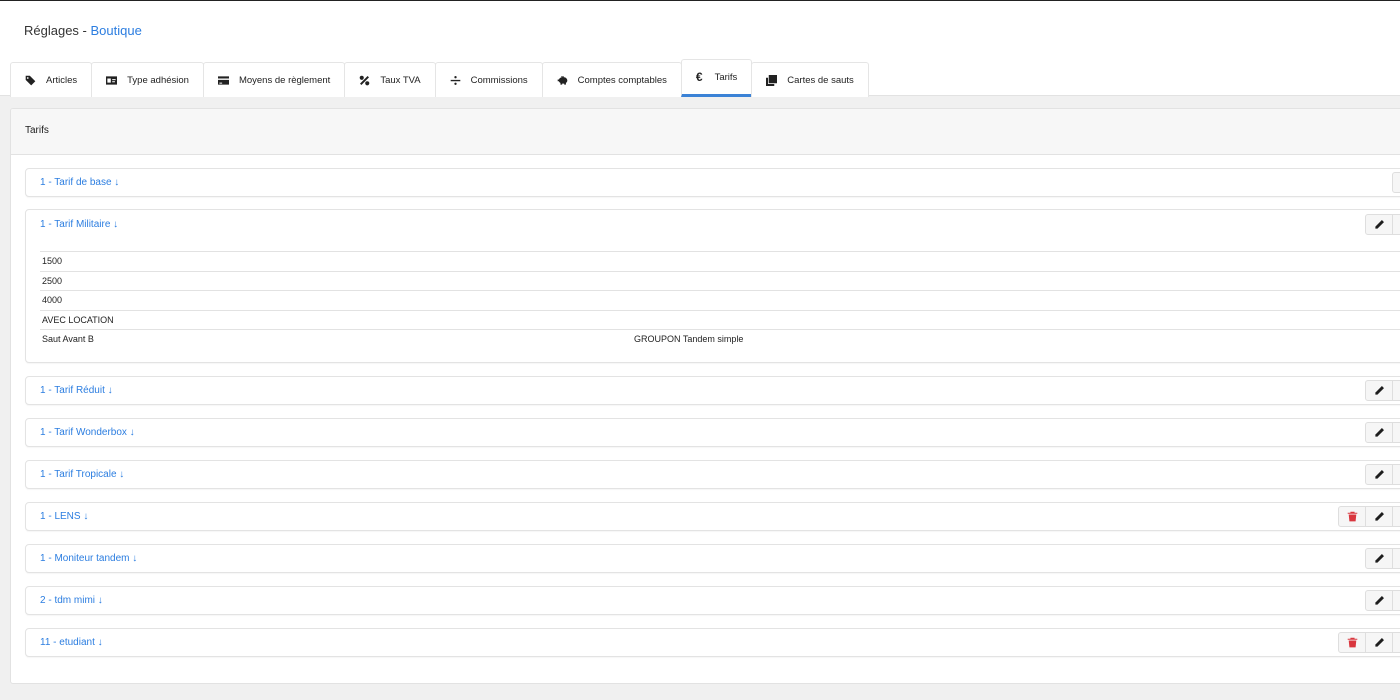 Image resolution: width=1400 pixels, height=700 pixels. Describe the element at coordinates (87, 432) in the screenshot. I see `tarif-title-link: 1 - Tarif Wonderbox ↓` at that location.